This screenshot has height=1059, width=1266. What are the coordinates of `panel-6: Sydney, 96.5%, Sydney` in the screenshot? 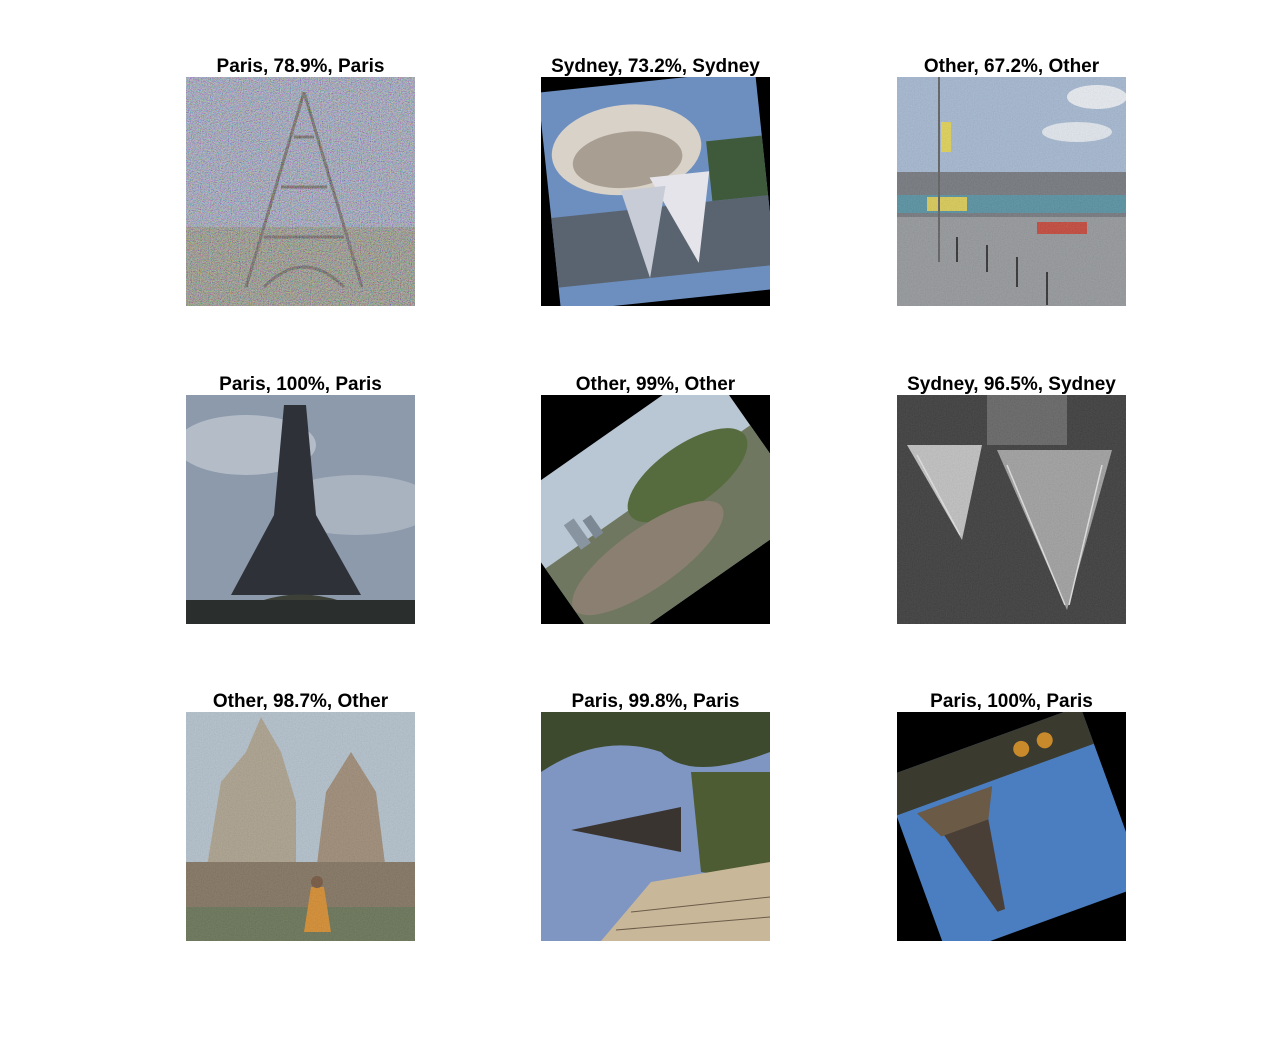 It's located at (1011, 498).